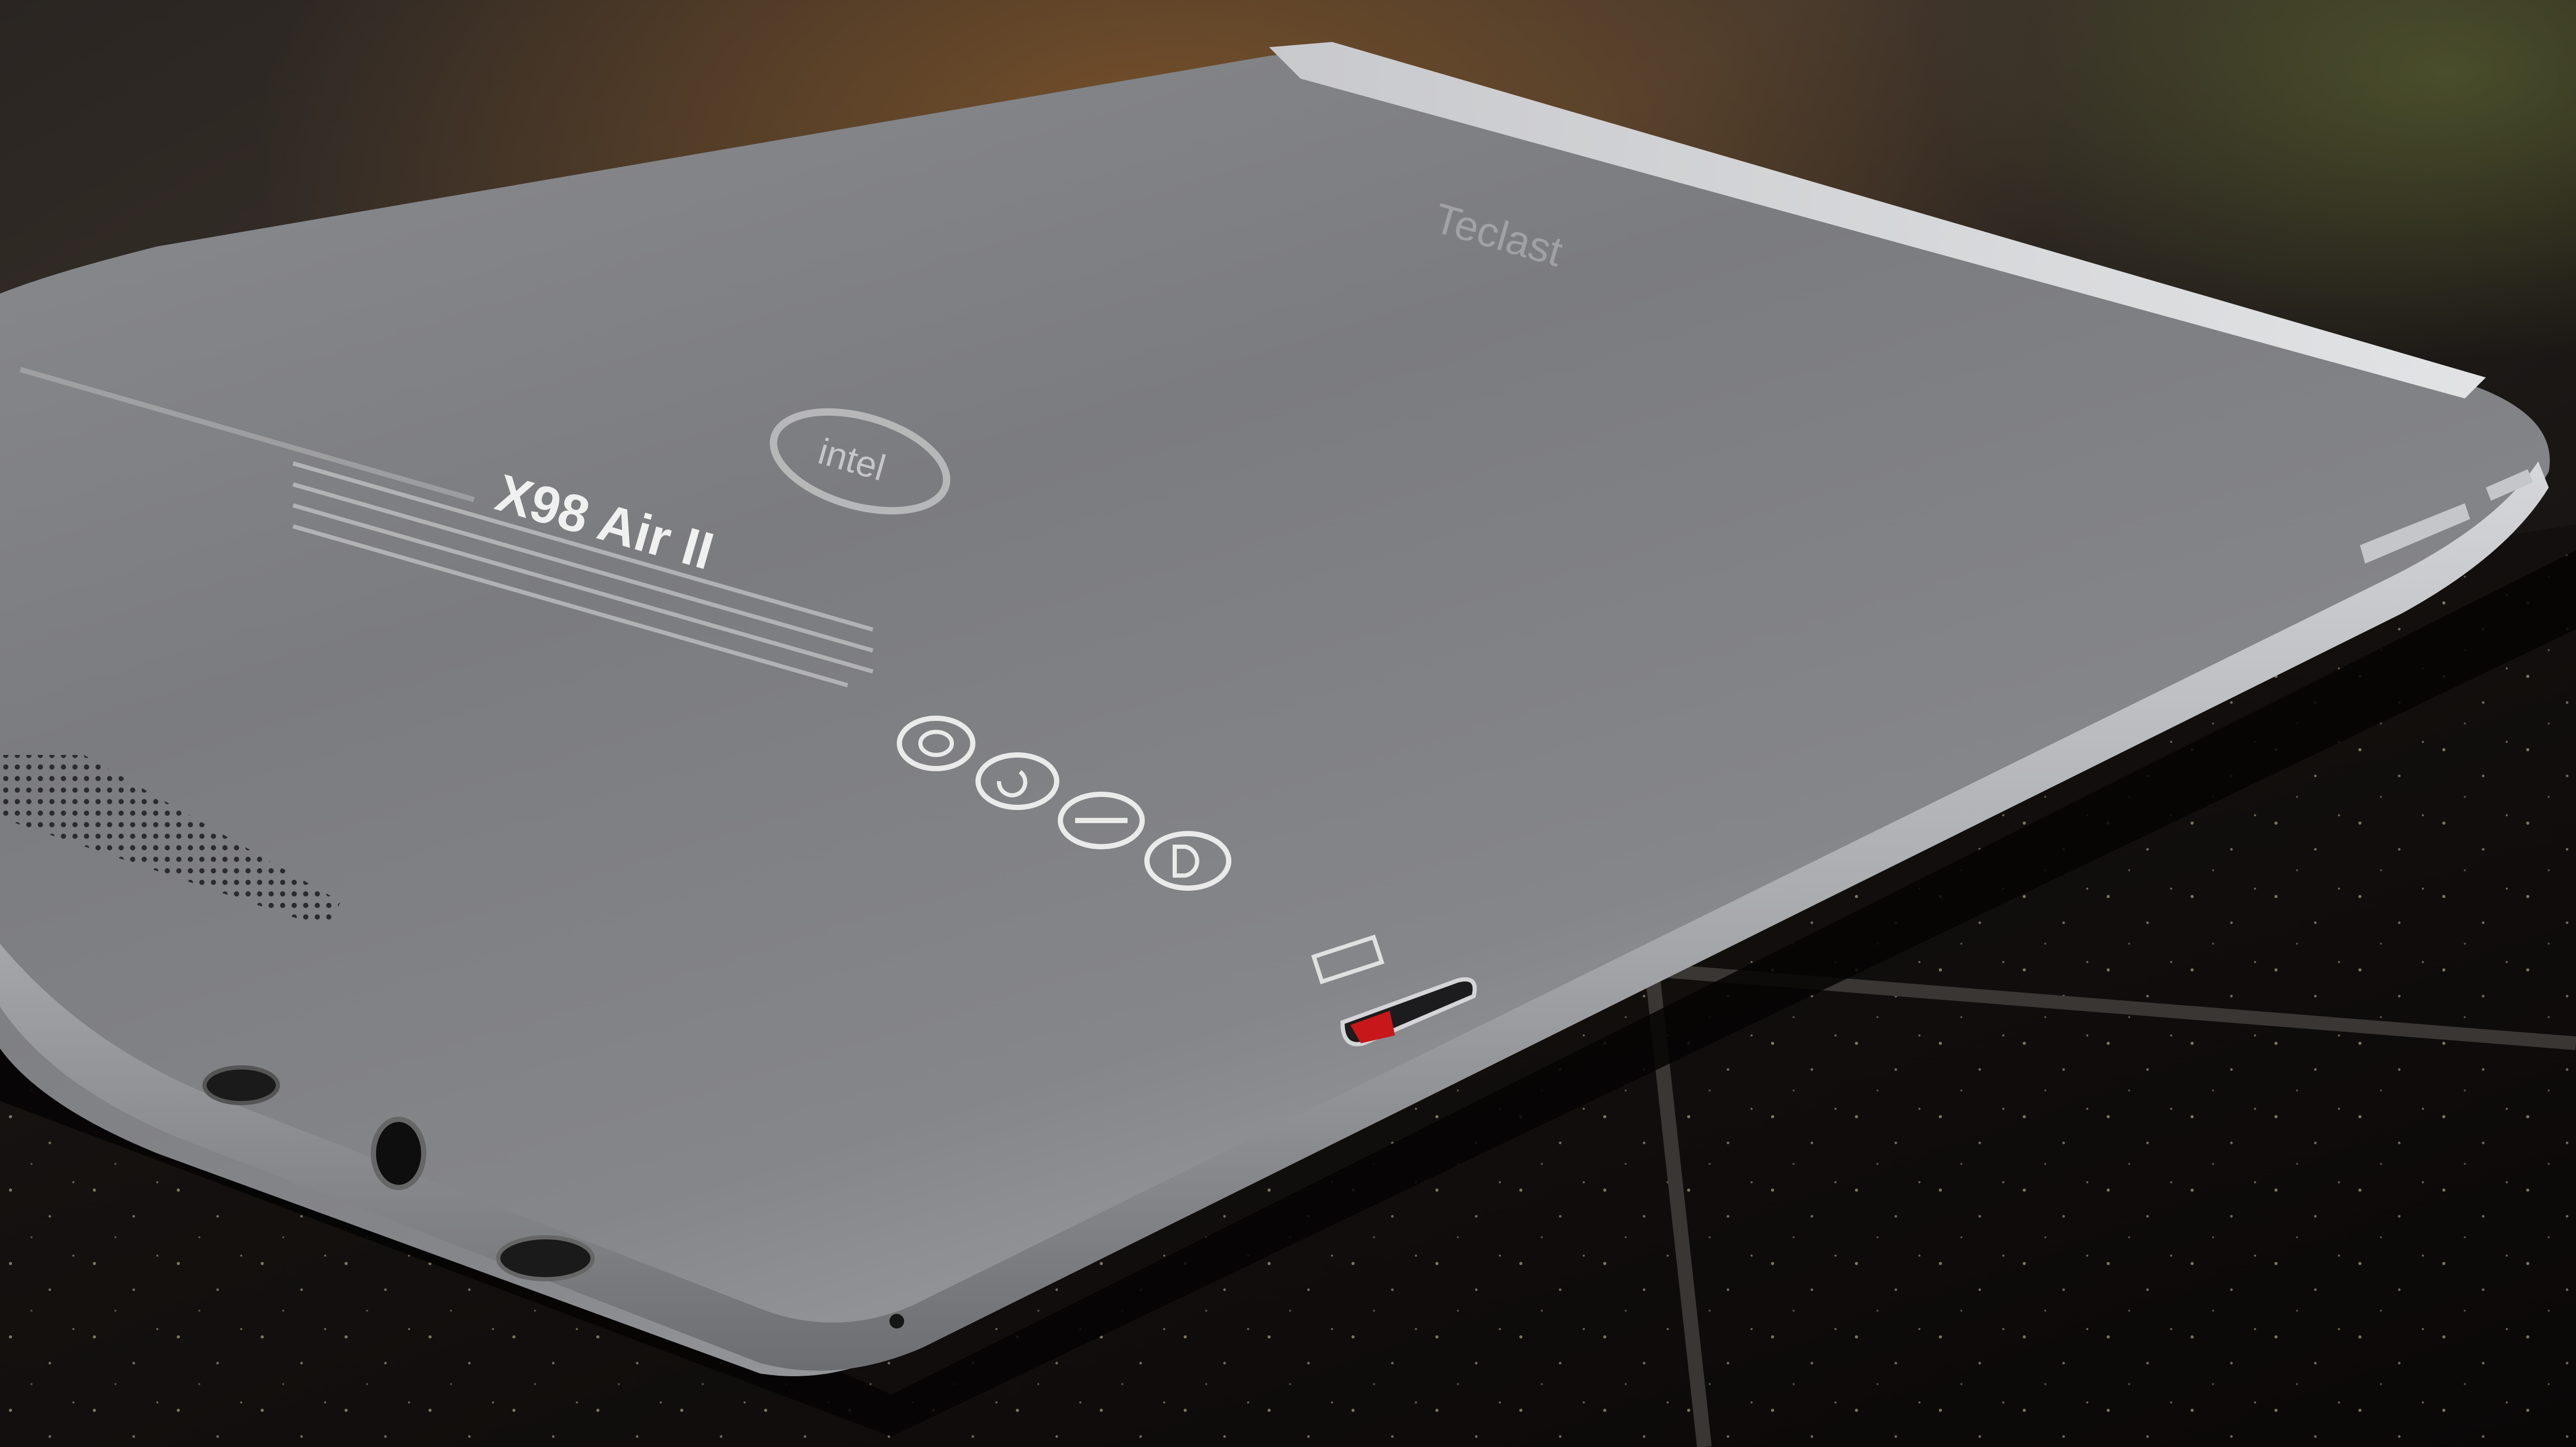  Describe the element at coordinates (545, 1258) in the screenshot. I see `usb-port` at that location.